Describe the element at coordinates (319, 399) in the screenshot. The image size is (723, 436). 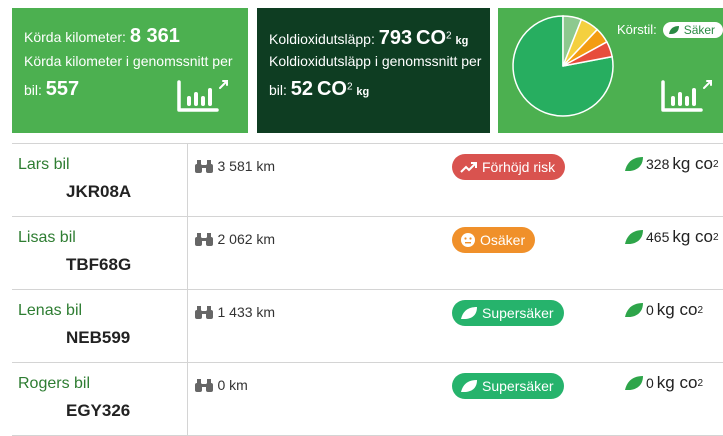
I see `distance-cell: 0 km` at that location.